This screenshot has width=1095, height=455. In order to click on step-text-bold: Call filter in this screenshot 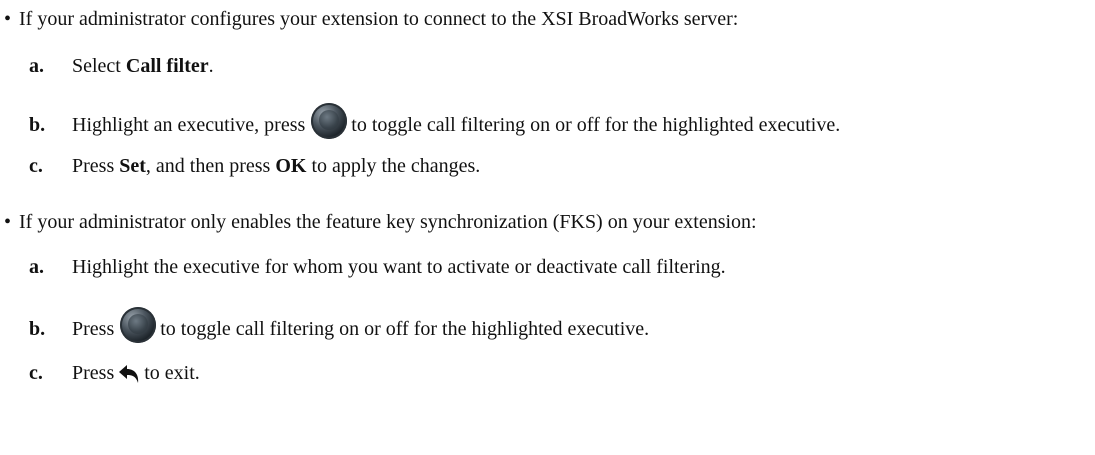, I will do `click(167, 66)`.